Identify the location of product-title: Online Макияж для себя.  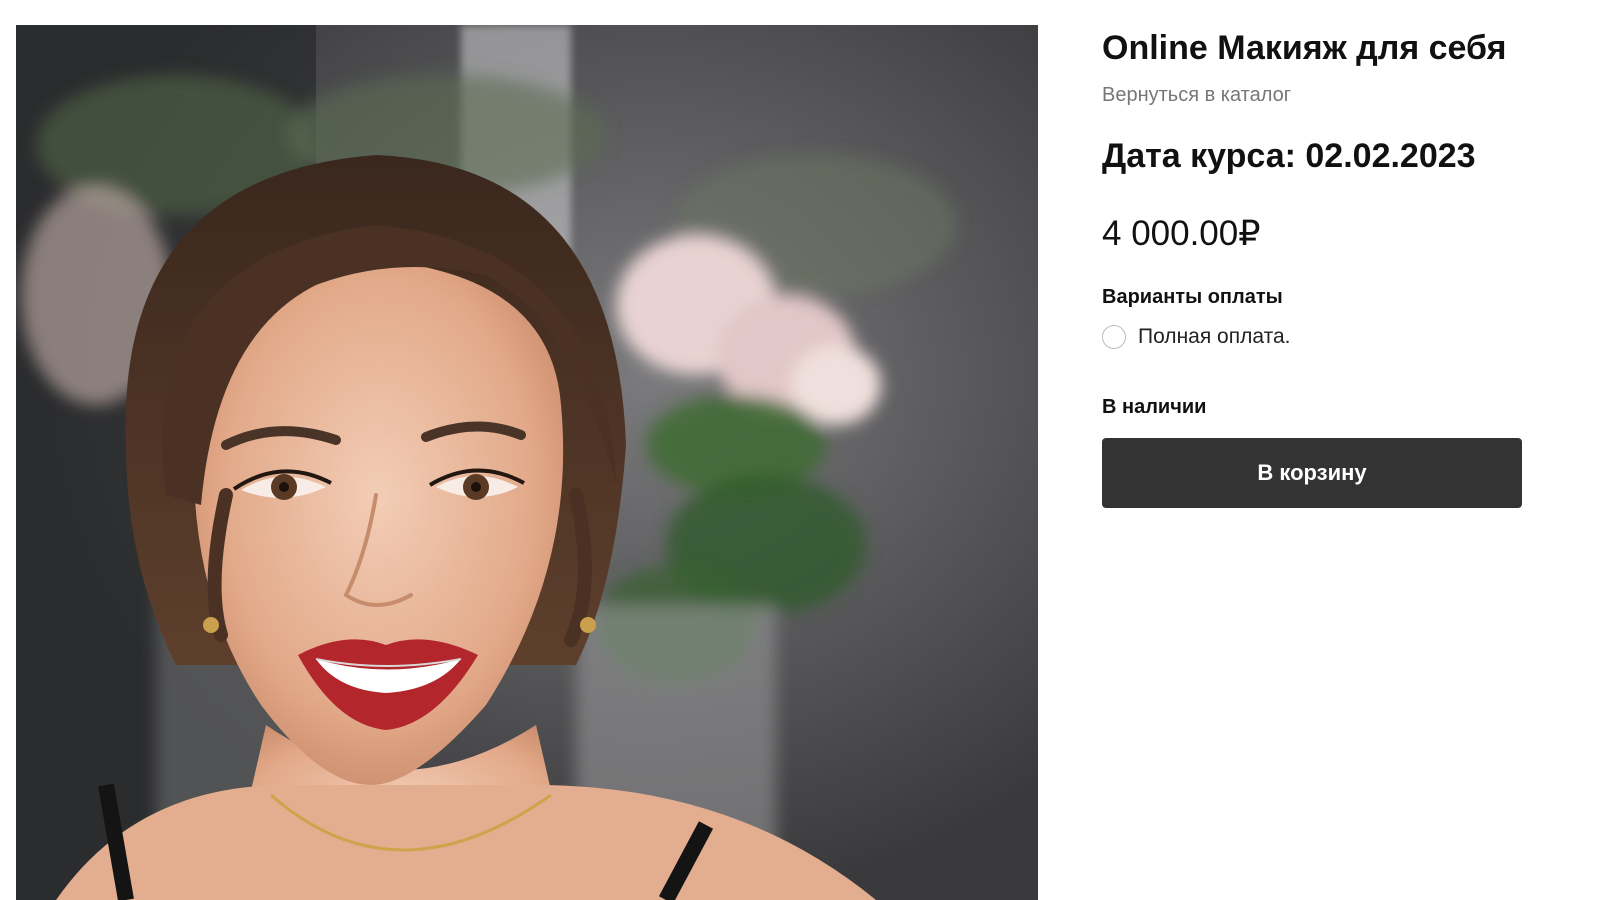
(1304, 48).